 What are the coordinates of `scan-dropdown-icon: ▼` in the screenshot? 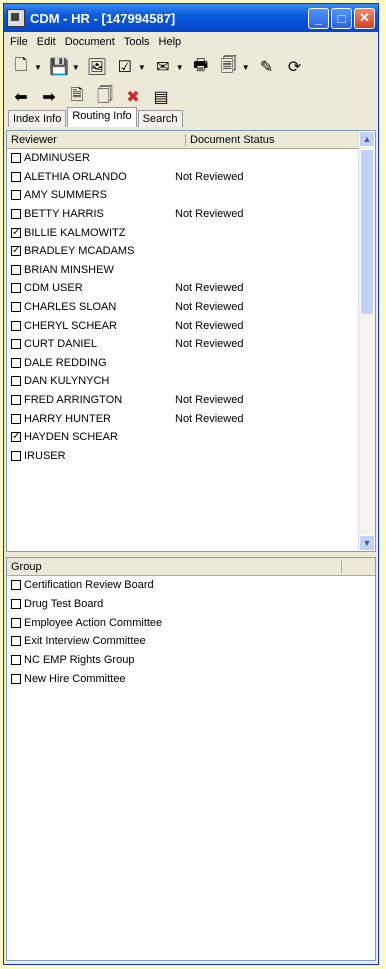 It's located at (246, 67).